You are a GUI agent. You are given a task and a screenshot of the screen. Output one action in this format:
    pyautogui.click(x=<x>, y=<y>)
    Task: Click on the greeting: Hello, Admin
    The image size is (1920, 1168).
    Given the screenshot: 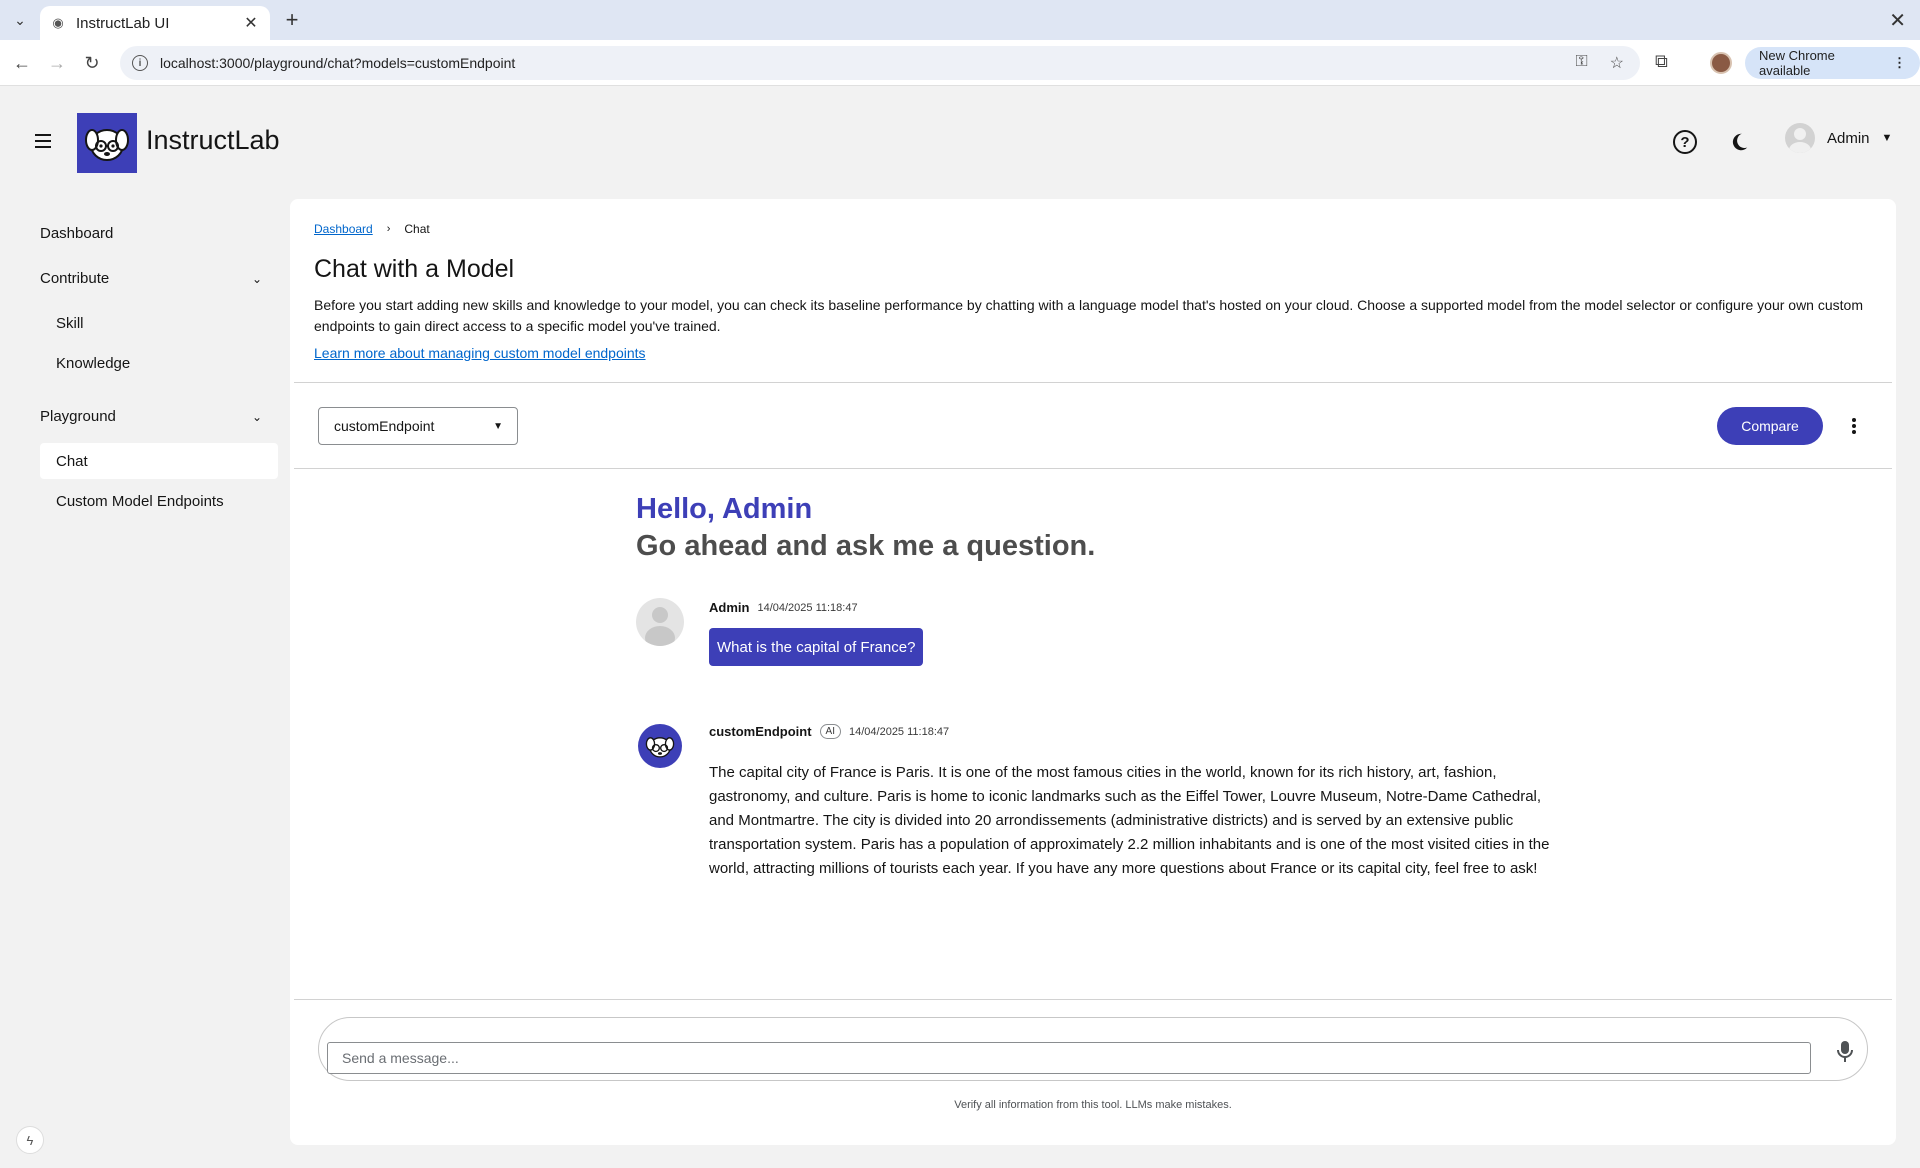 What is the action you would take?
    pyautogui.click(x=724, y=509)
    